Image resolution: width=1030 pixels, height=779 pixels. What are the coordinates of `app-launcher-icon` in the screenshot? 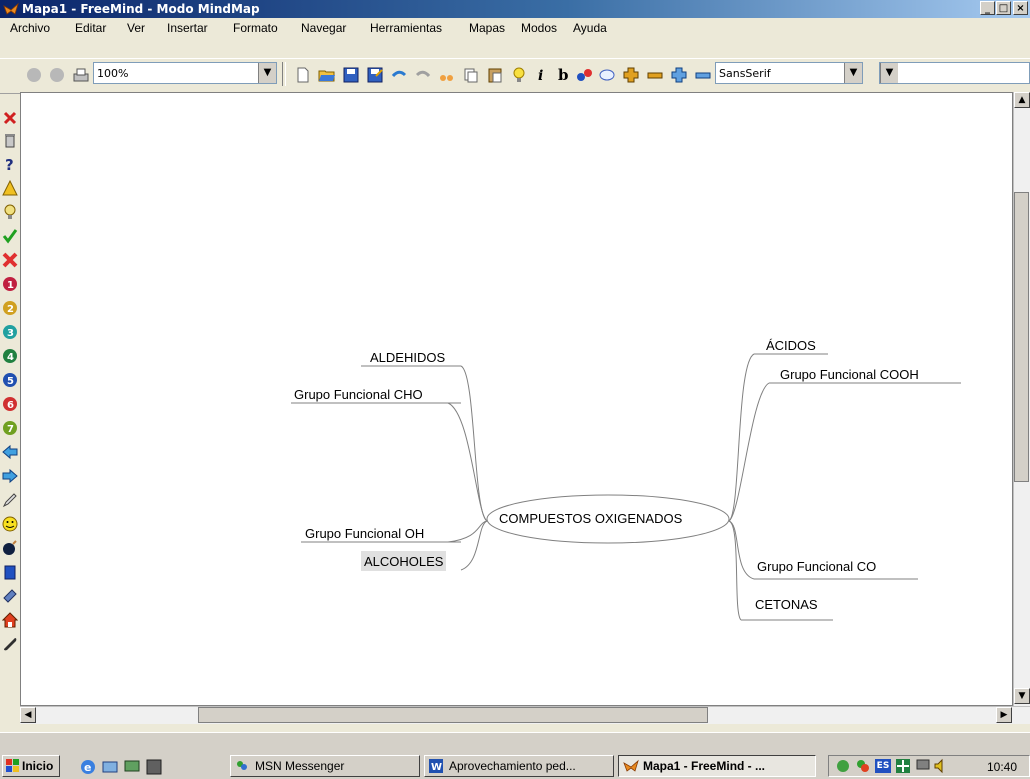 It's located at (154, 767).